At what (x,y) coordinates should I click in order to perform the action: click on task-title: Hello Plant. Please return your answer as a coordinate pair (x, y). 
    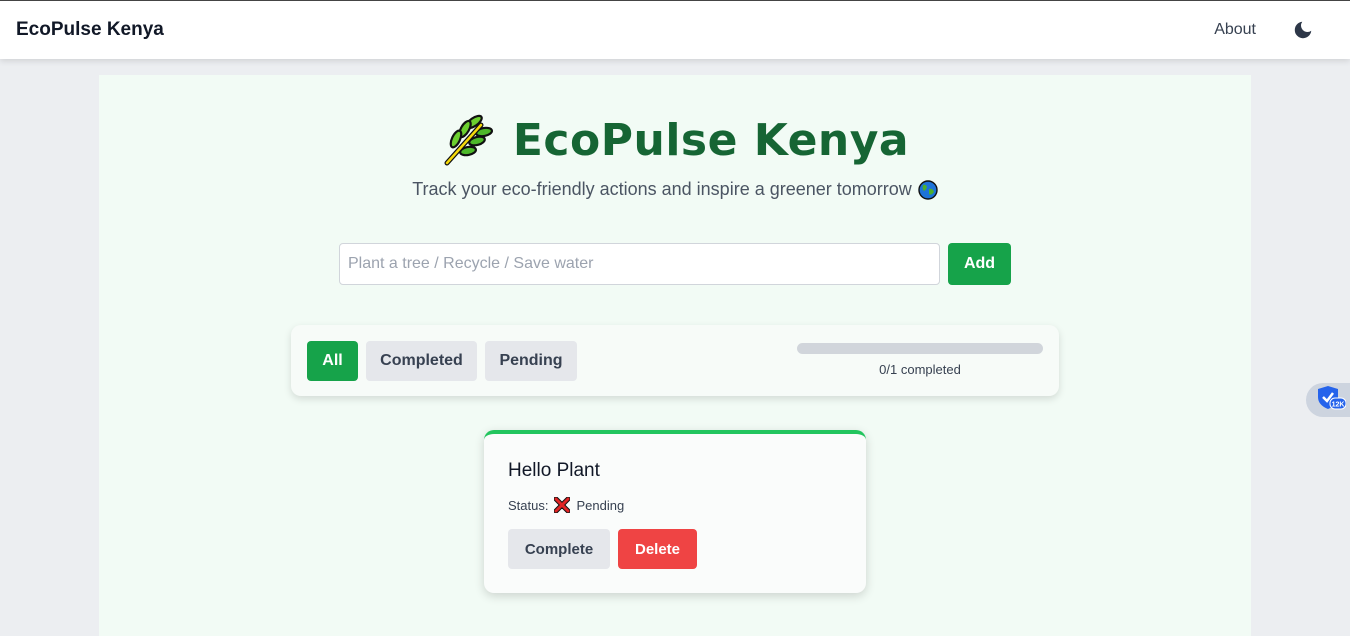
    Looking at the image, I should click on (554, 470).